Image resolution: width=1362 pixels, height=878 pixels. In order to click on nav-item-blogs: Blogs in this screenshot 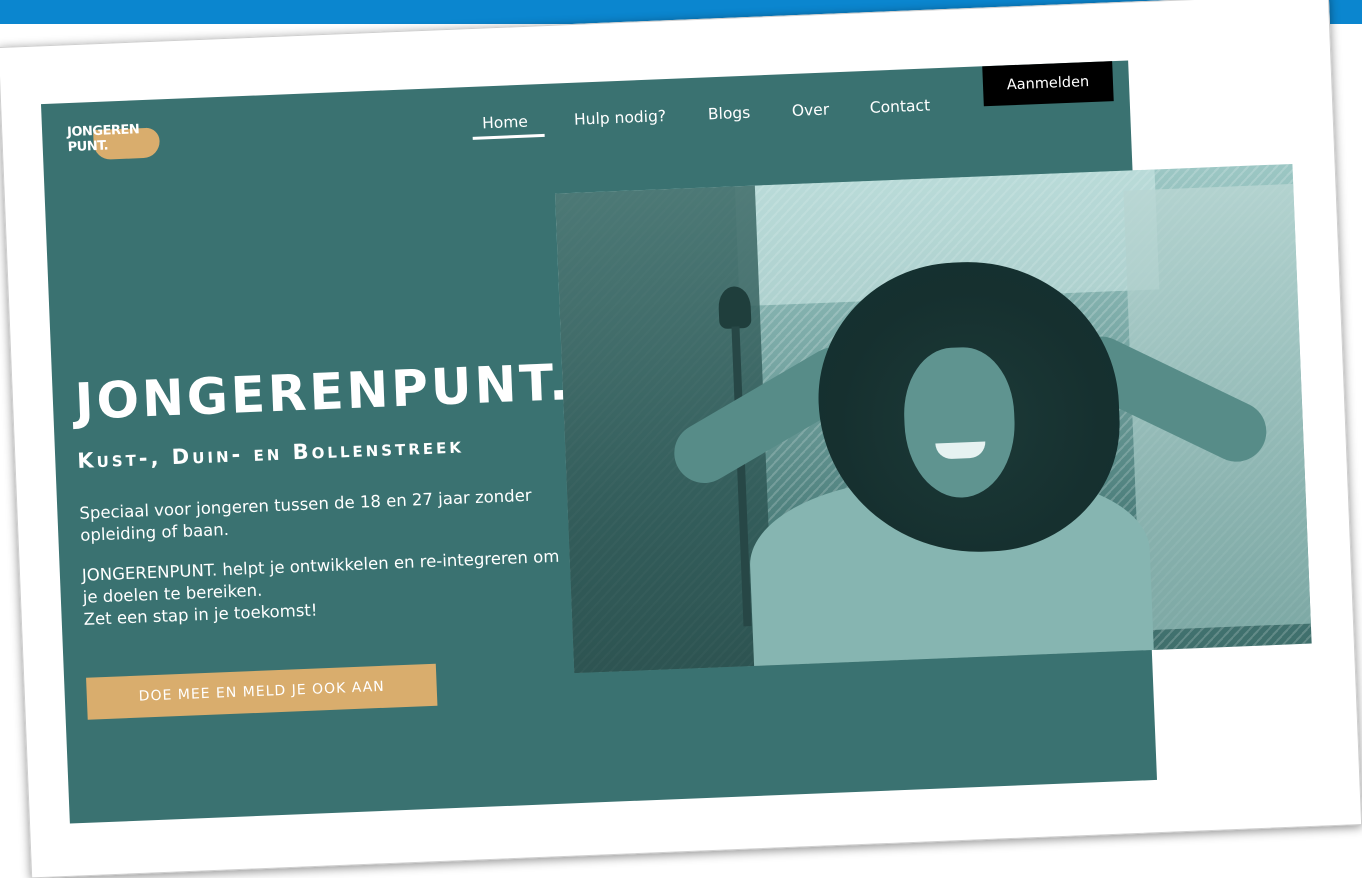, I will do `click(729, 114)`.